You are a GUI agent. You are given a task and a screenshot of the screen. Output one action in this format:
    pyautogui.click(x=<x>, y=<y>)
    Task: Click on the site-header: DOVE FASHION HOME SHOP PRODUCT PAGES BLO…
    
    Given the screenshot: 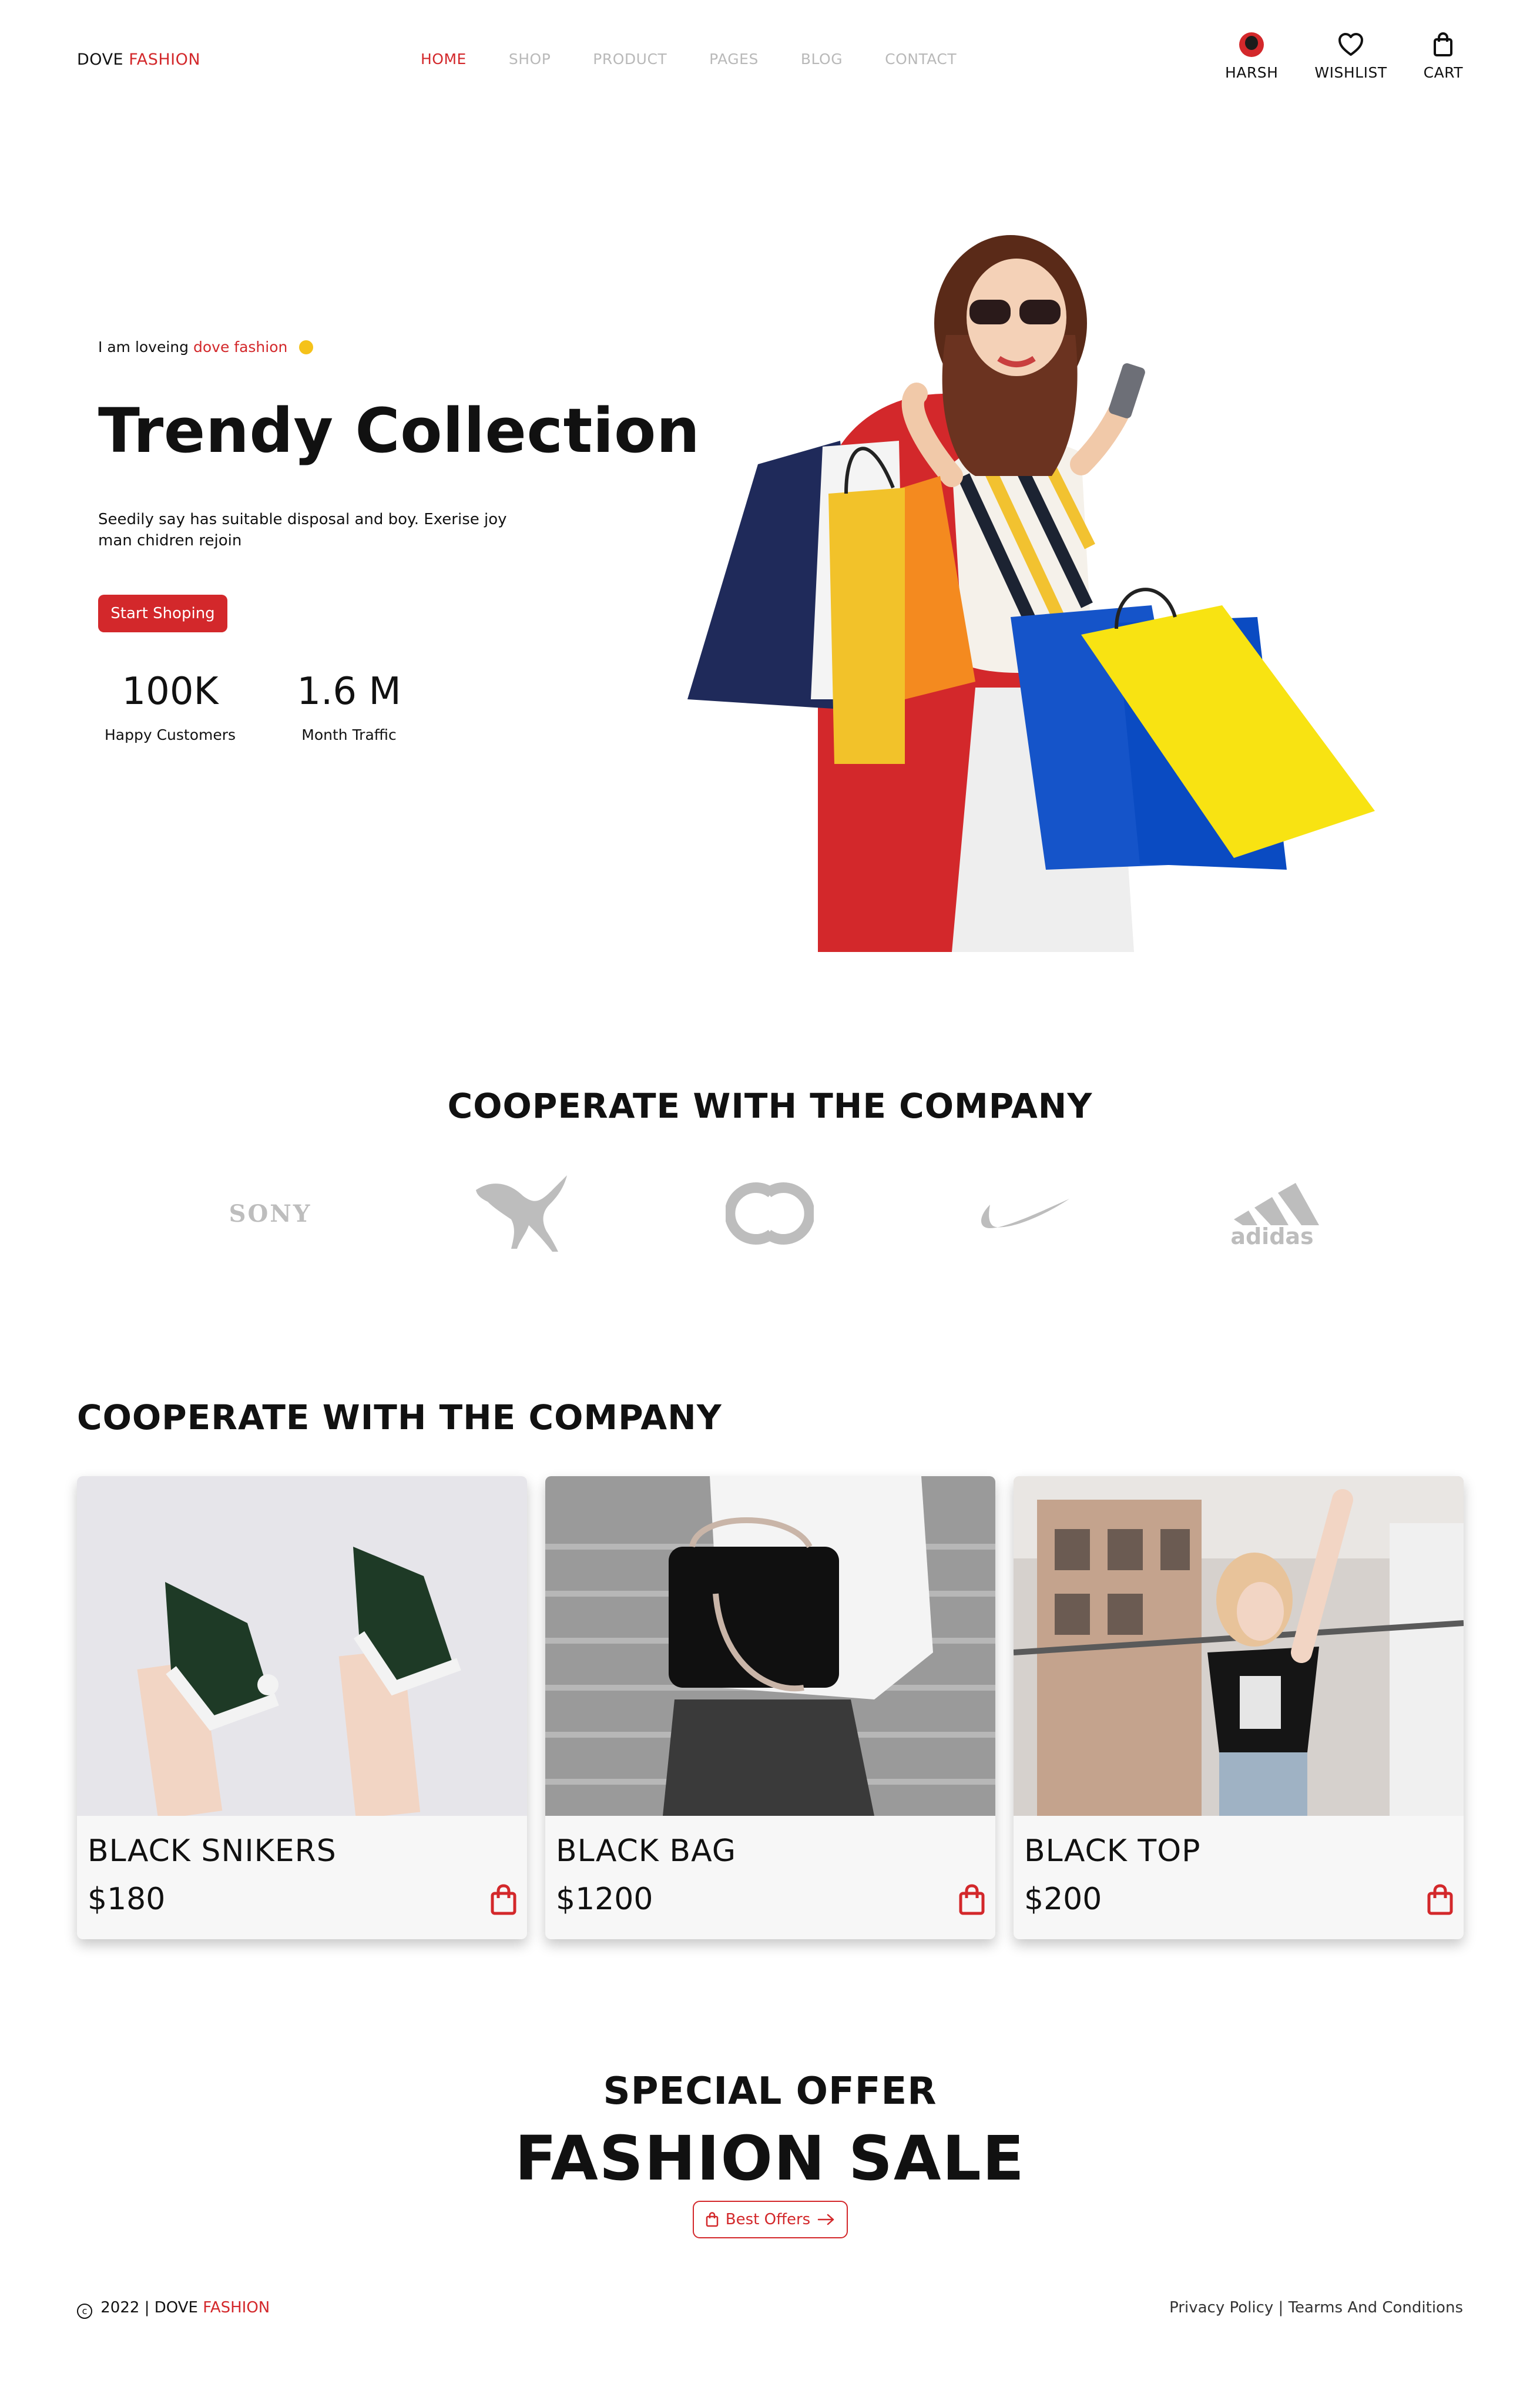 What is the action you would take?
    pyautogui.click(x=770, y=59)
    